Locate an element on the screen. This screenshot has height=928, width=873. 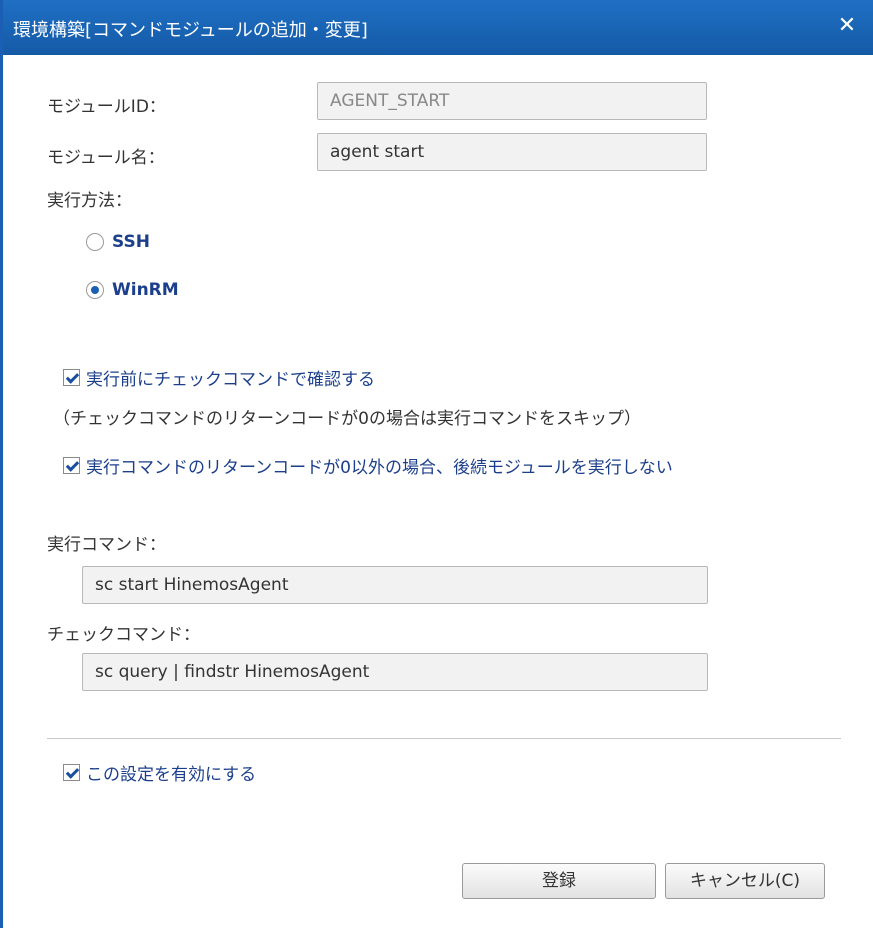
enable-checkbox-label: この設定を有効にする is located at coordinates (171, 775).